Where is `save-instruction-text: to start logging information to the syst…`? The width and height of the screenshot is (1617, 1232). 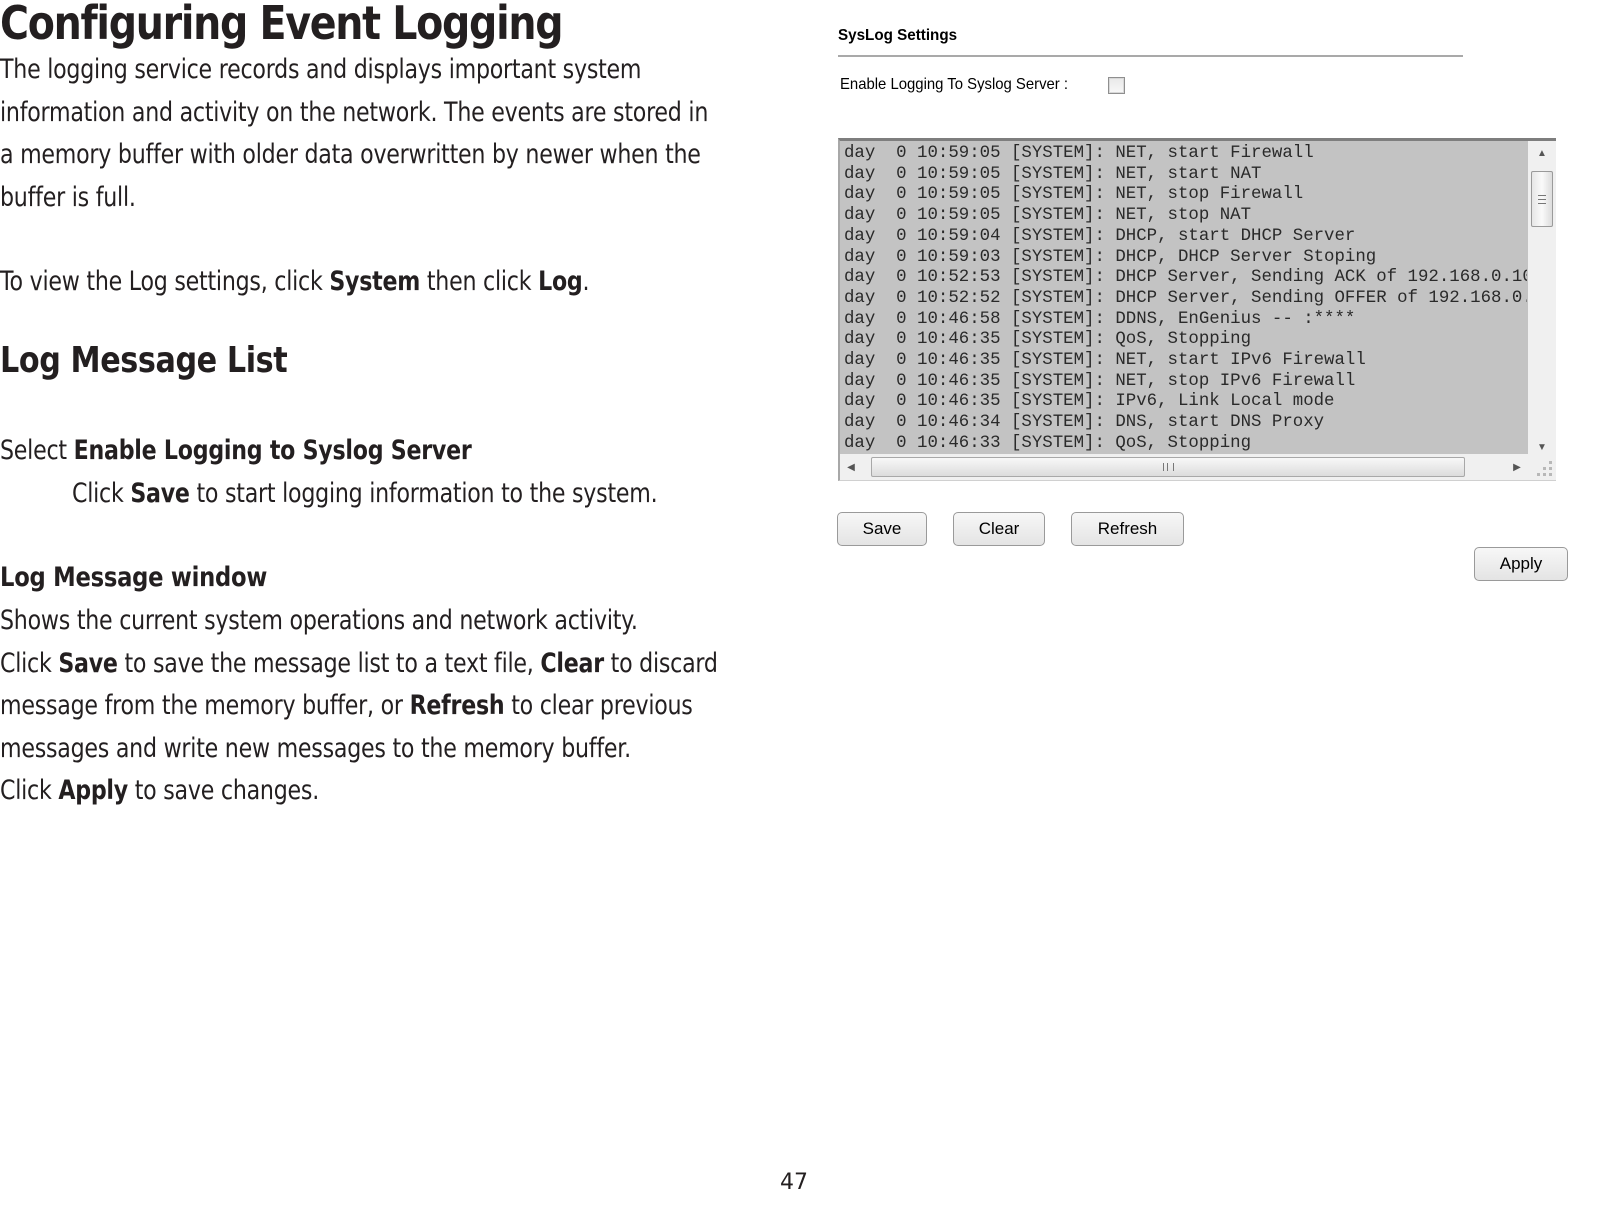 save-instruction-text: to start logging information to the syst… is located at coordinates (423, 493).